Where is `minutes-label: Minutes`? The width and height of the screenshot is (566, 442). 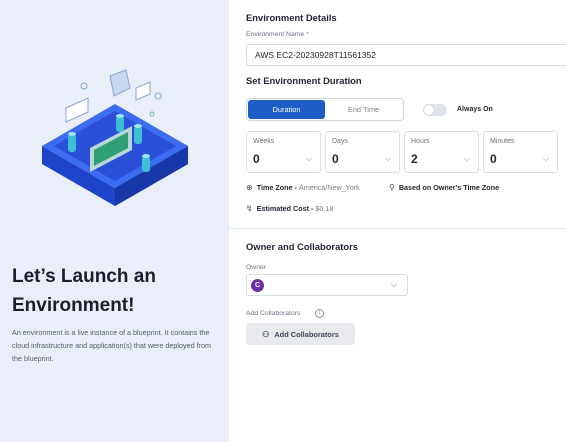
minutes-label: Minutes is located at coordinates (502, 141).